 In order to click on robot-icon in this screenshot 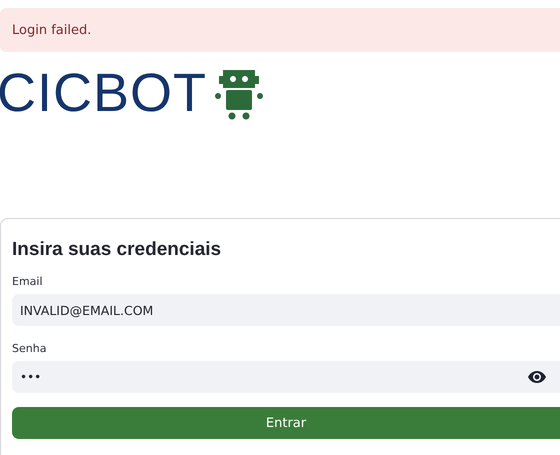, I will do `click(239, 94)`.